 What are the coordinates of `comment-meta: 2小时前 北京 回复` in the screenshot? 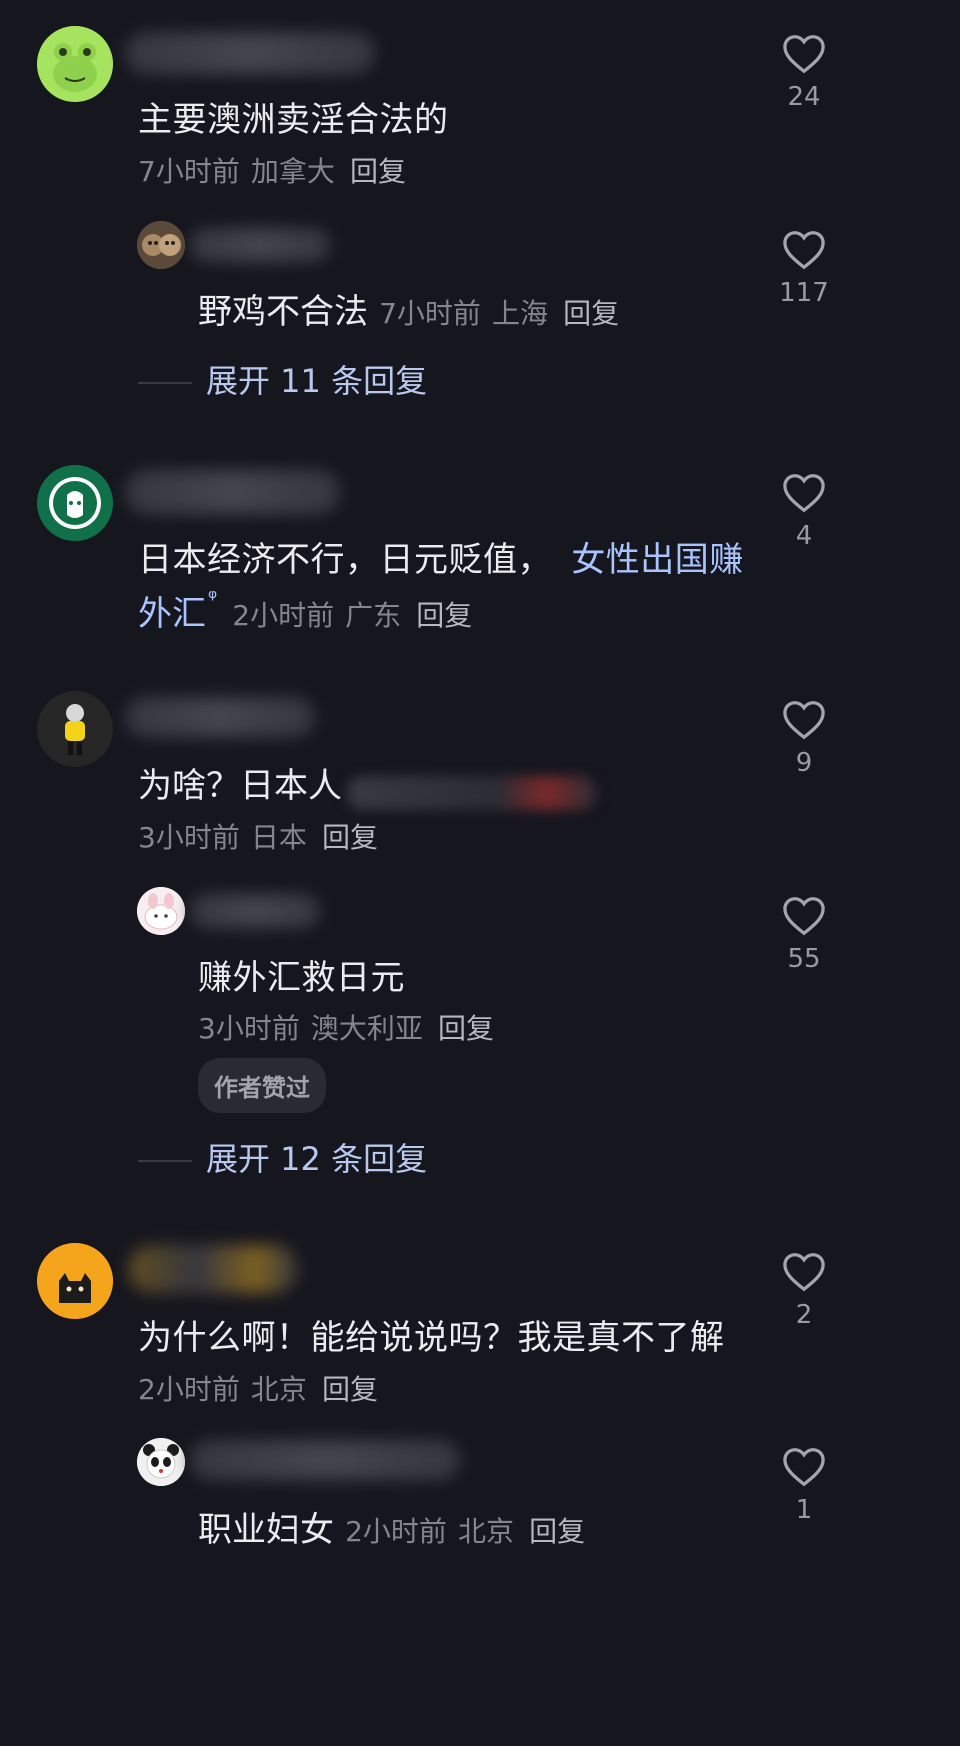 It's located at (258, 1388).